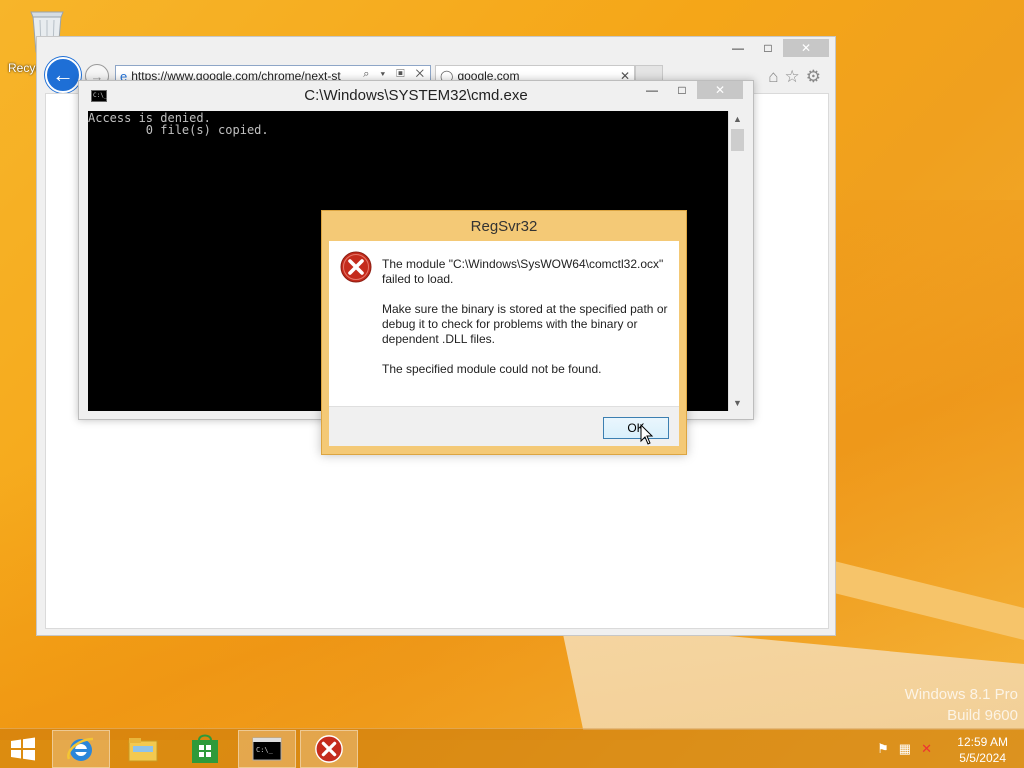  Describe the element at coordinates (768, 48) in the screenshot. I see `ie-maximize-button: □` at that location.